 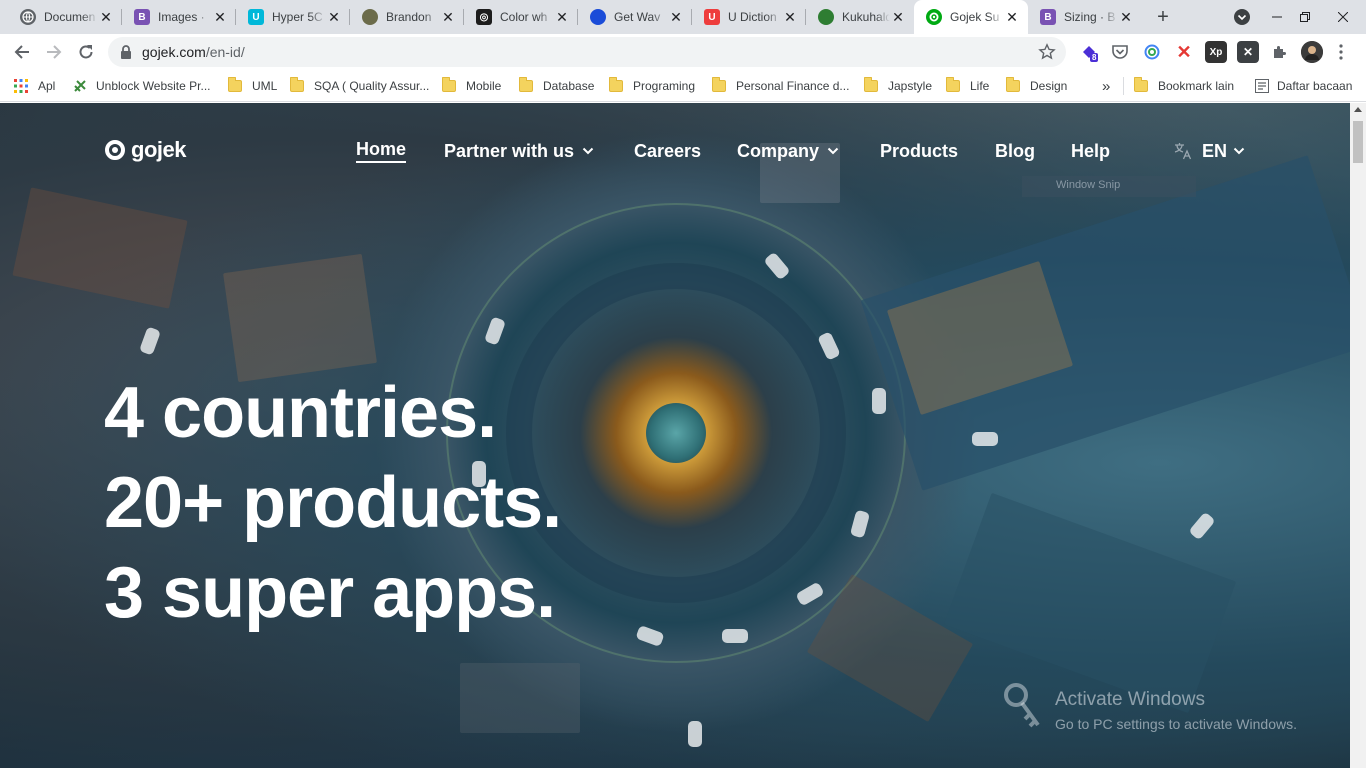 I want to click on key-icon, so click(x=1022, y=705).